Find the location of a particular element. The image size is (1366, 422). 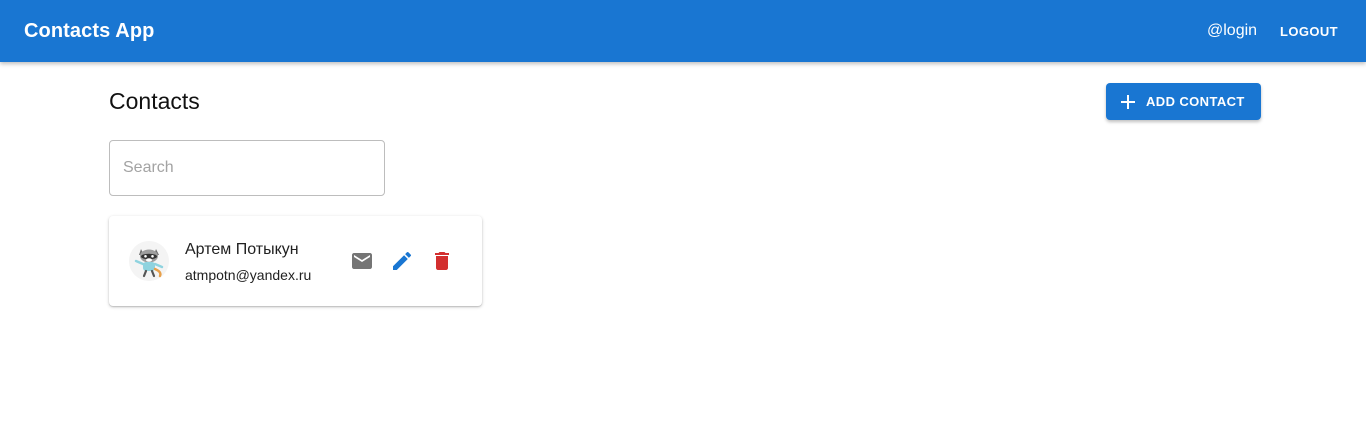

add-contact-label: ADD CONTACT is located at coordinates (1195, 101).